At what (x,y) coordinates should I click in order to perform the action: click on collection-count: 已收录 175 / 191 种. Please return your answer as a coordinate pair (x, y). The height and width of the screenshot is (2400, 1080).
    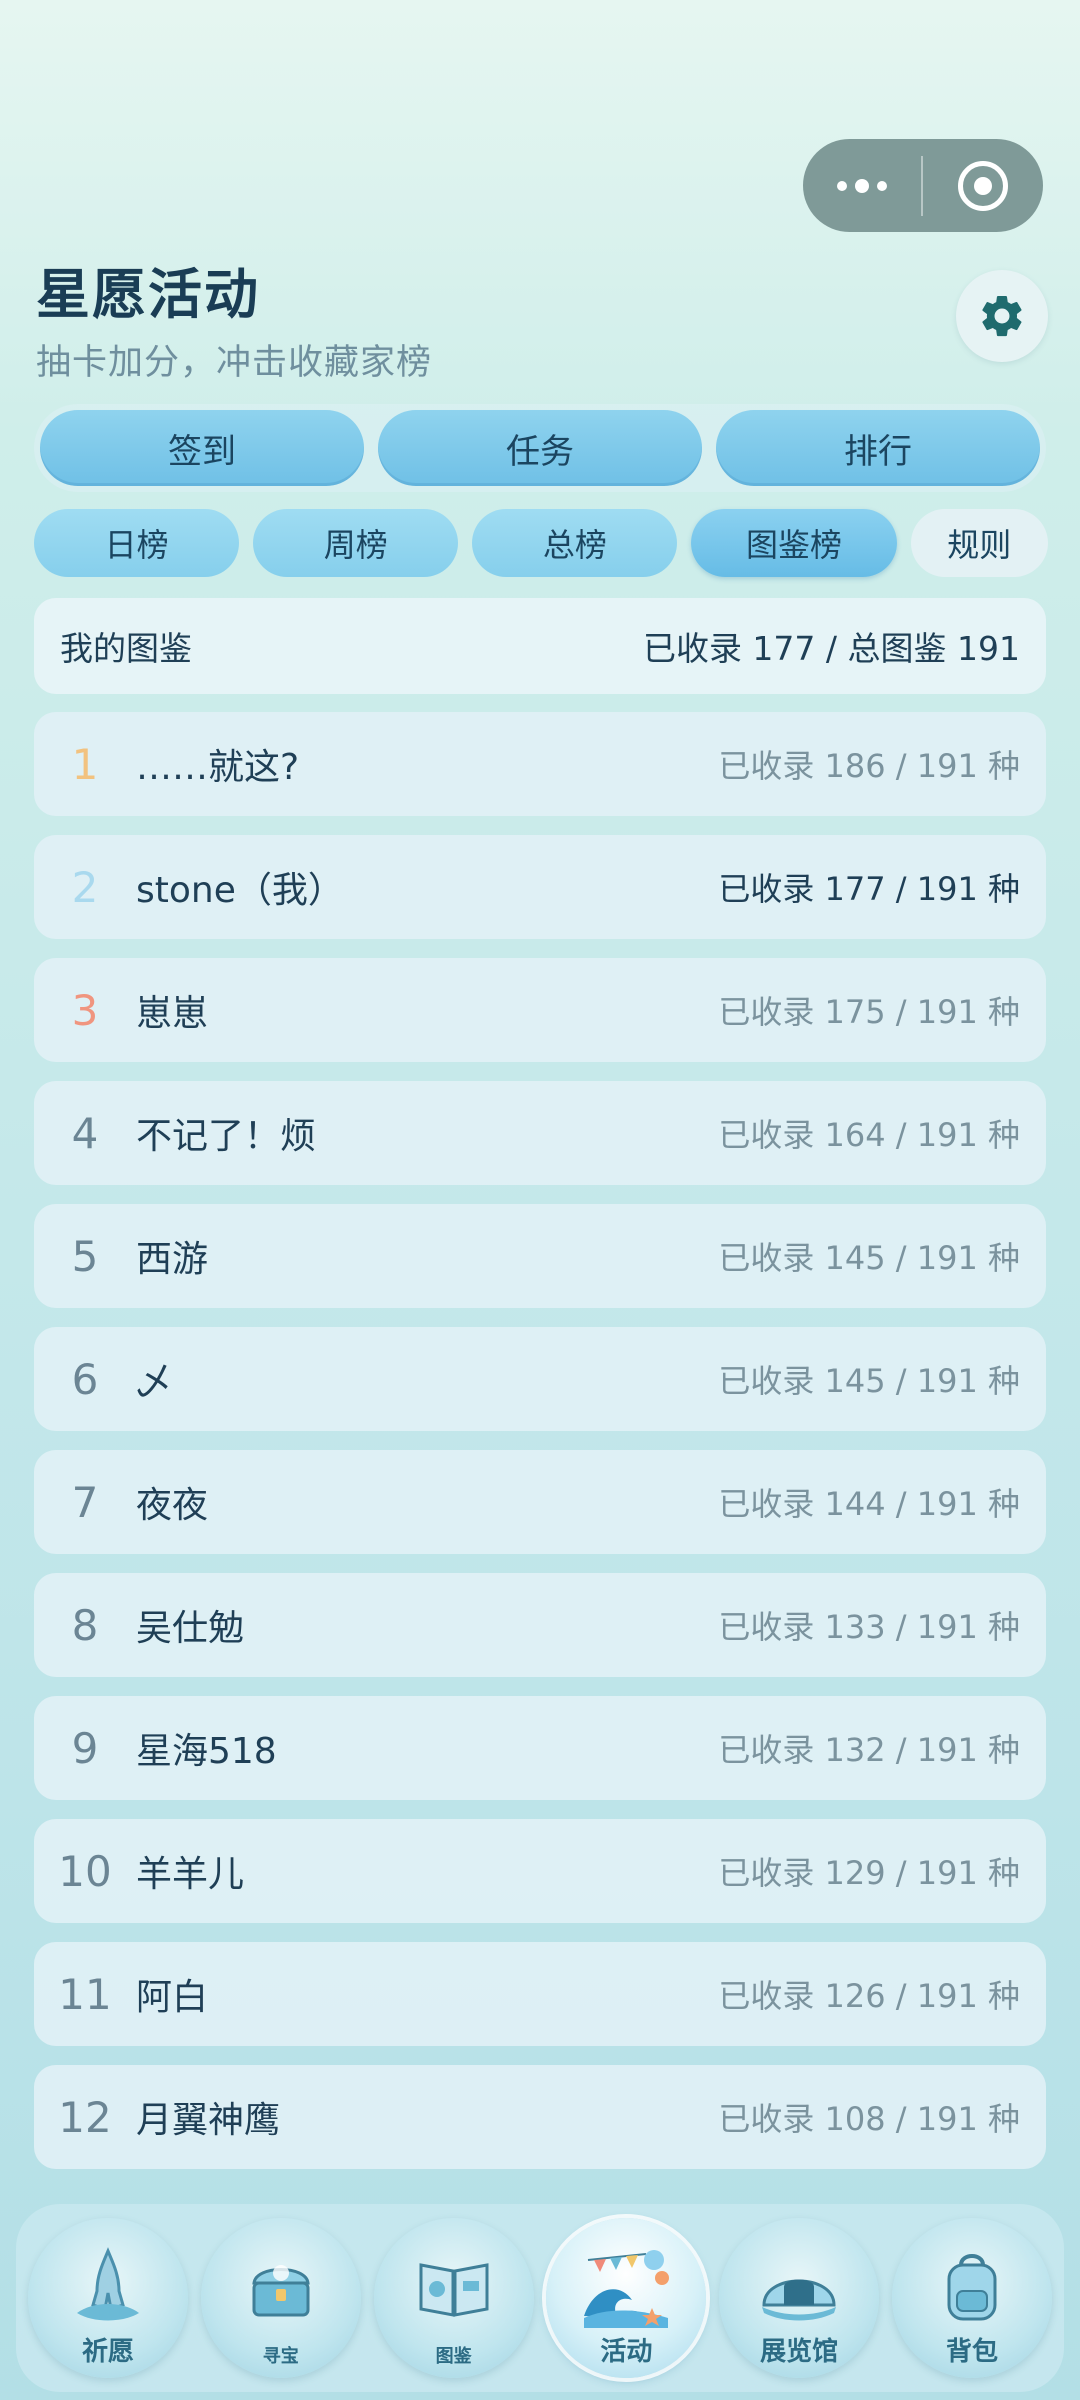
    Looking at the image, I should click on (869, 1012).